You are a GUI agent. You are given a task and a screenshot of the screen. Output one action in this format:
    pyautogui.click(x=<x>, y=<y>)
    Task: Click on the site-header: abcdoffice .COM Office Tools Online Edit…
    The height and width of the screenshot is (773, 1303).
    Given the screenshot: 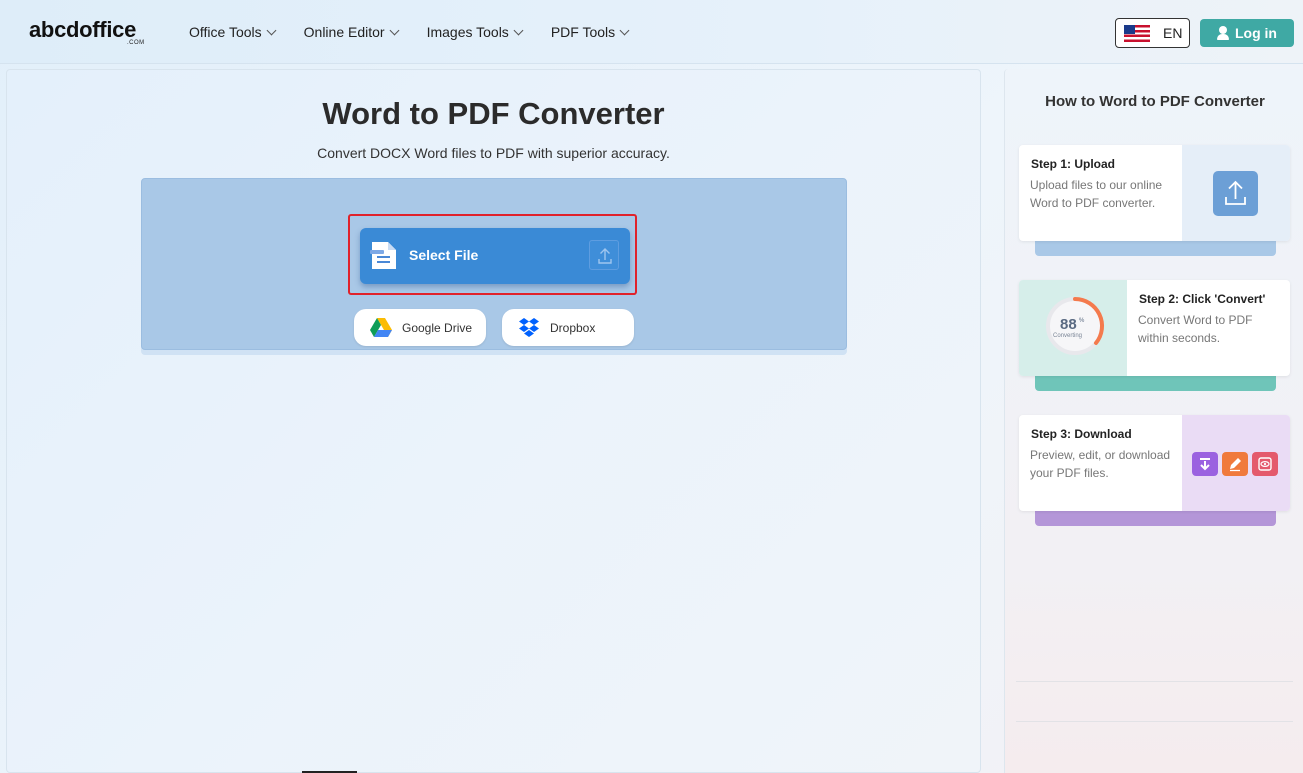 What is the action you would take?
    pyautogui.click(x=651, y=32)
    